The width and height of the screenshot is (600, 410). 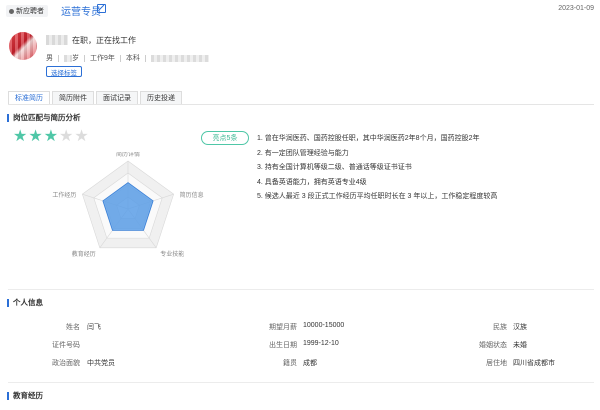 I want to click on job-status: 在职，正在找工作, so click(x=104, y=40).